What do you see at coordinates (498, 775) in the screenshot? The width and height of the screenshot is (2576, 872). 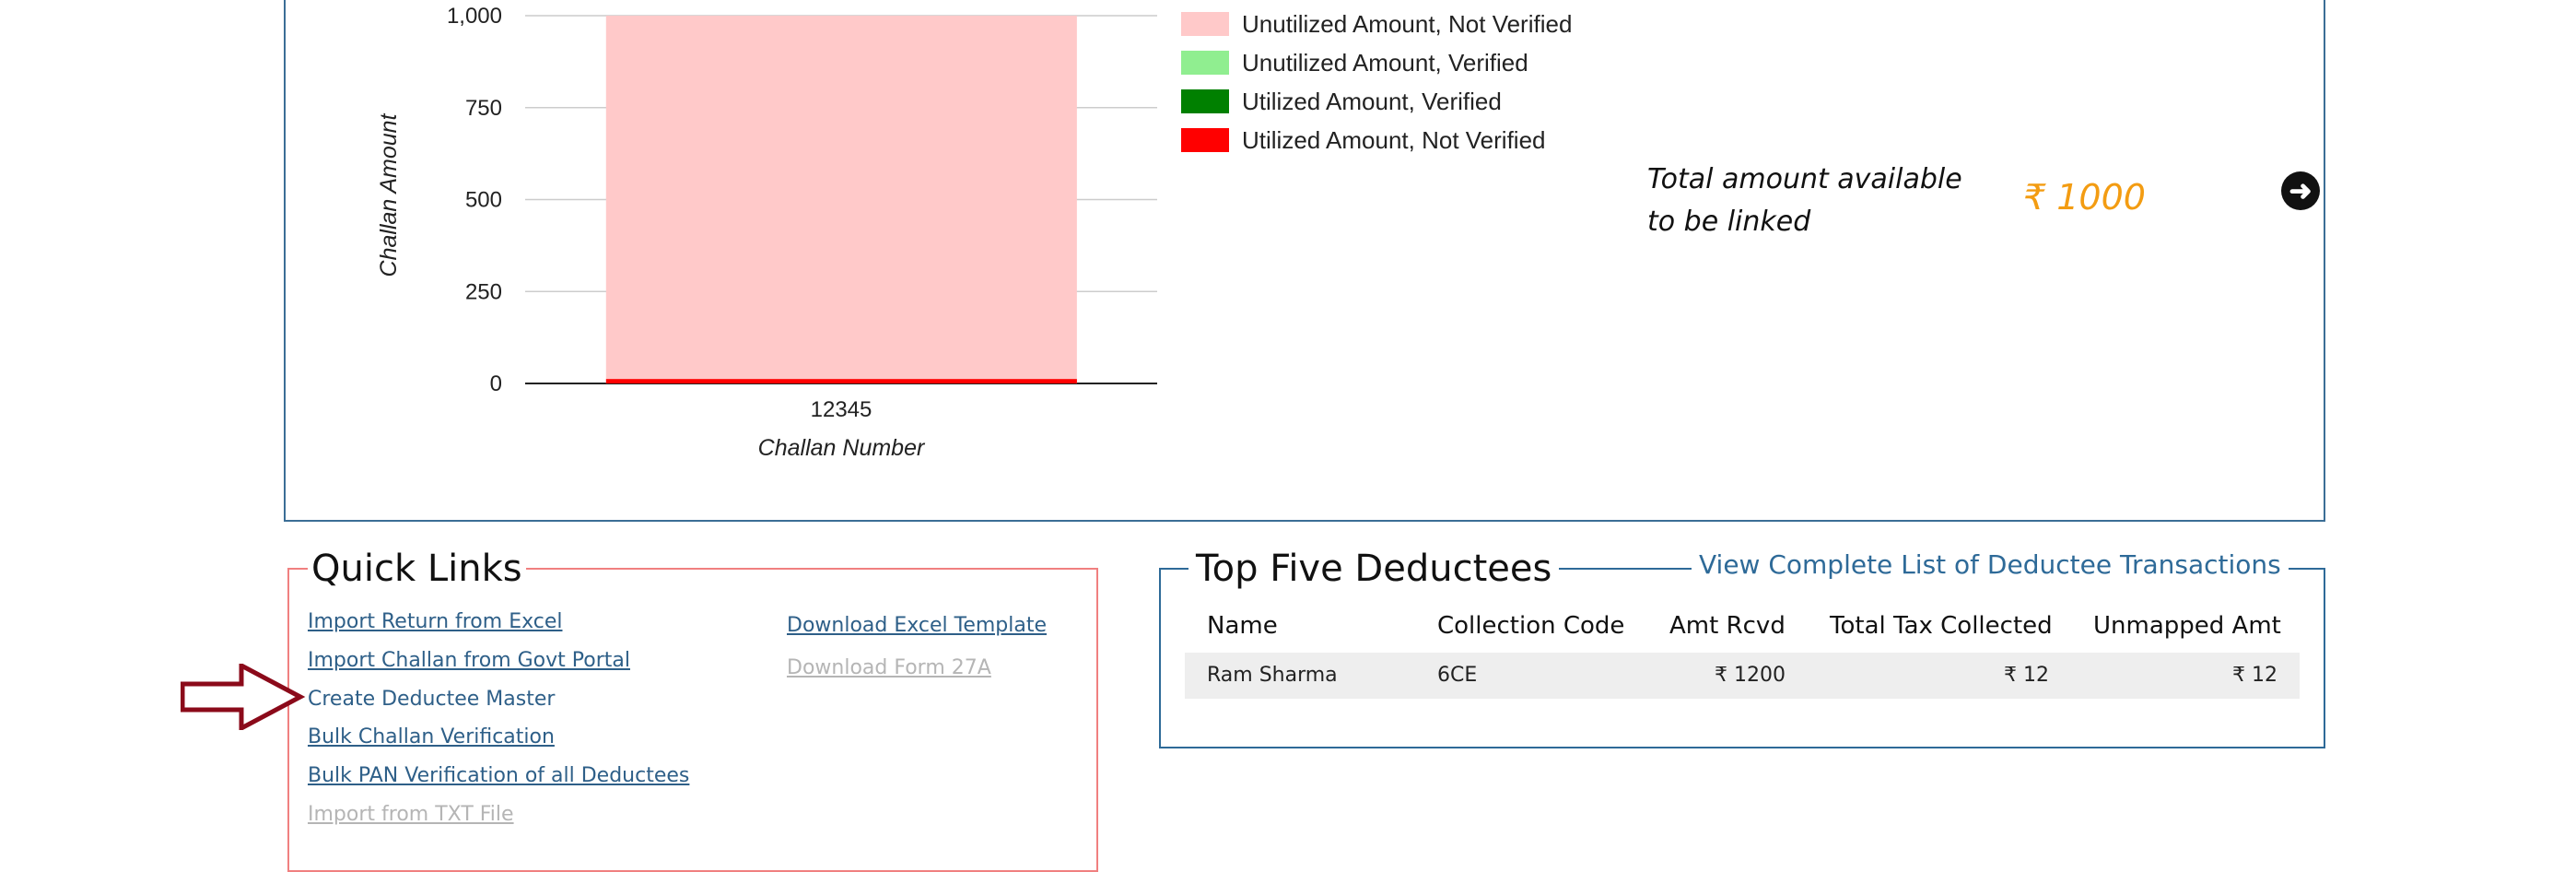 I see `bulk-pan-verification-link: Bulk PAN Verification of all Deductees` at bounding box center [498, 775].